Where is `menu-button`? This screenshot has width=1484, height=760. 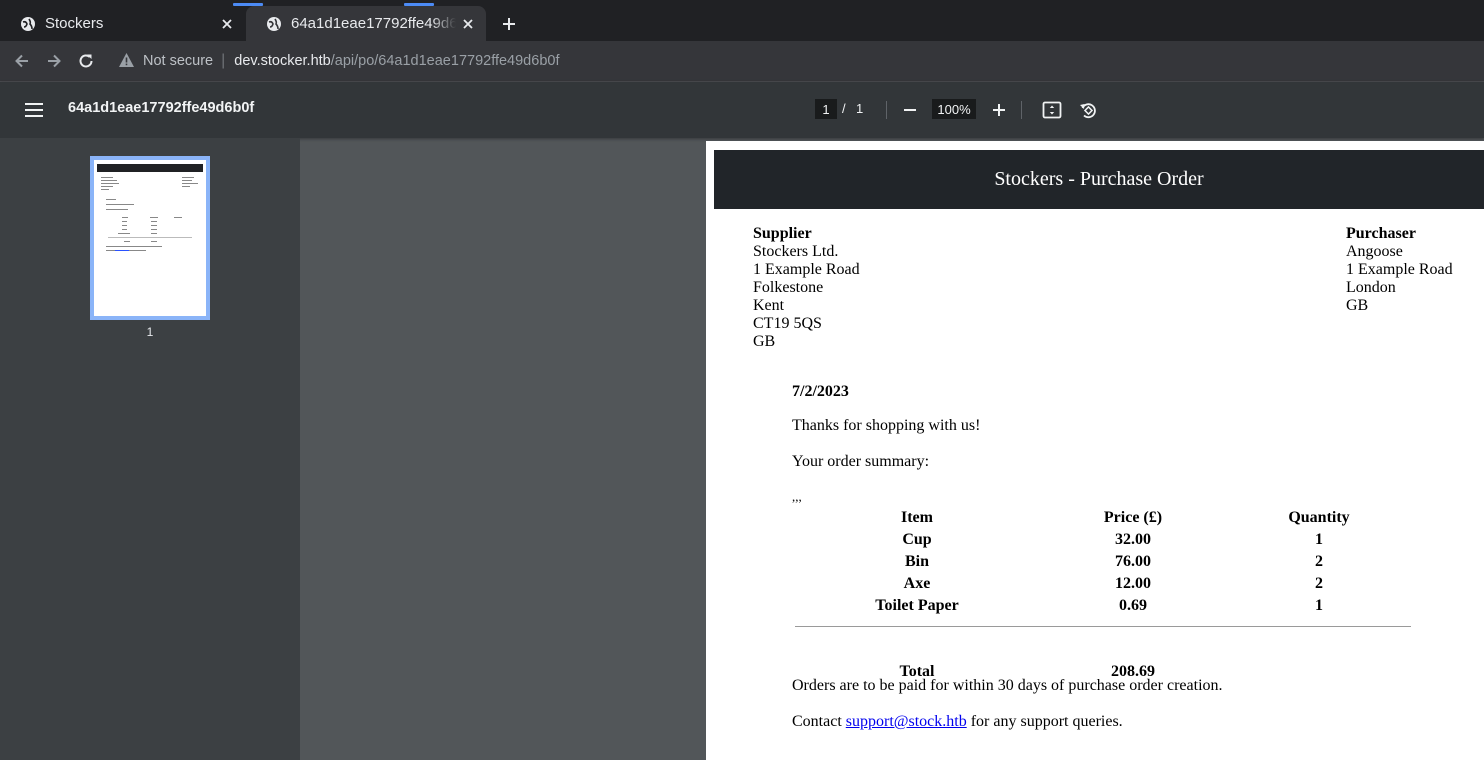
menu-button is located at coordinates (34, 110).